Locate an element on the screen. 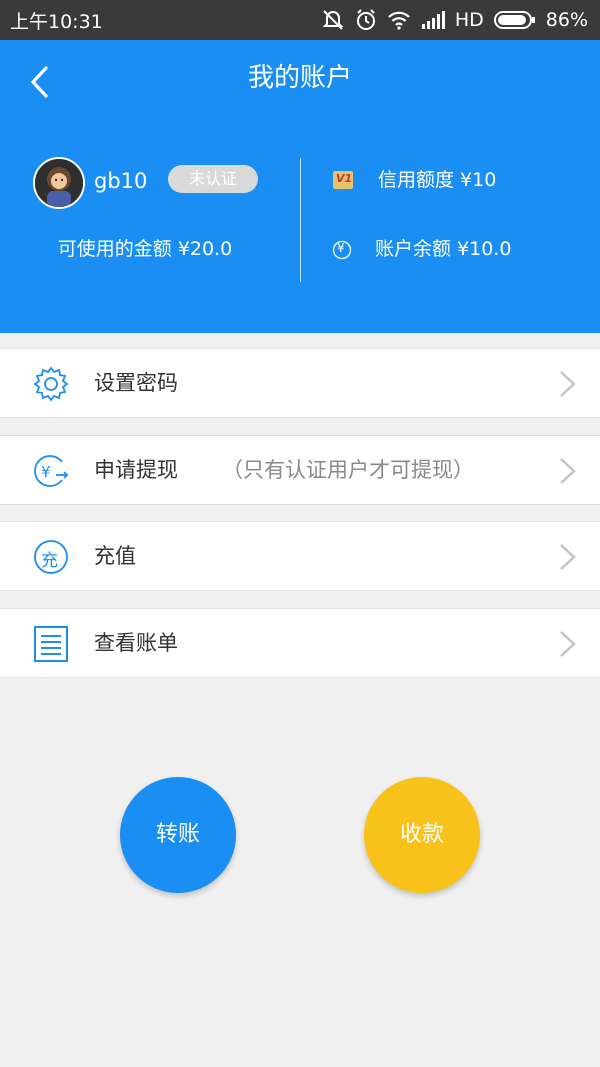 The height and width of the screenshot is (1067, 600). status-icons: HD 86% is located at coordinates (454, 20).